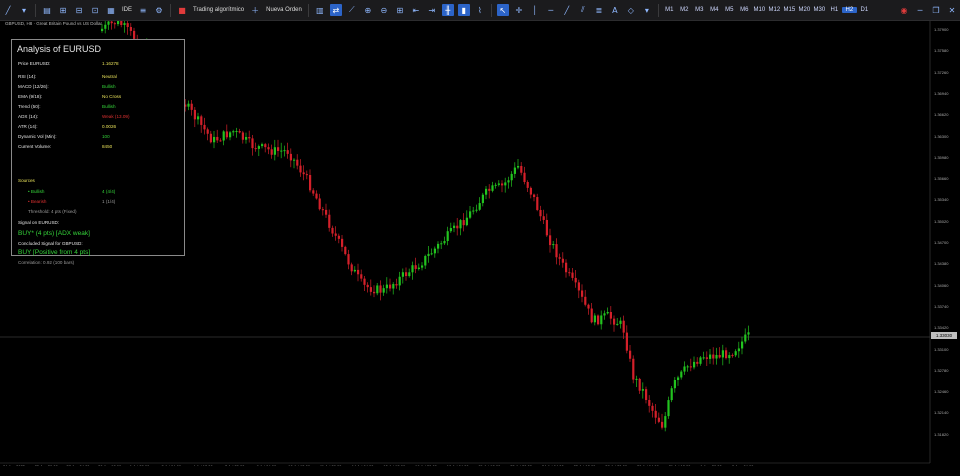 Image resolution: width=960 pixels, height=476 pixels. I want to click on timeframe-m5-button: M5, so click(729, 10).